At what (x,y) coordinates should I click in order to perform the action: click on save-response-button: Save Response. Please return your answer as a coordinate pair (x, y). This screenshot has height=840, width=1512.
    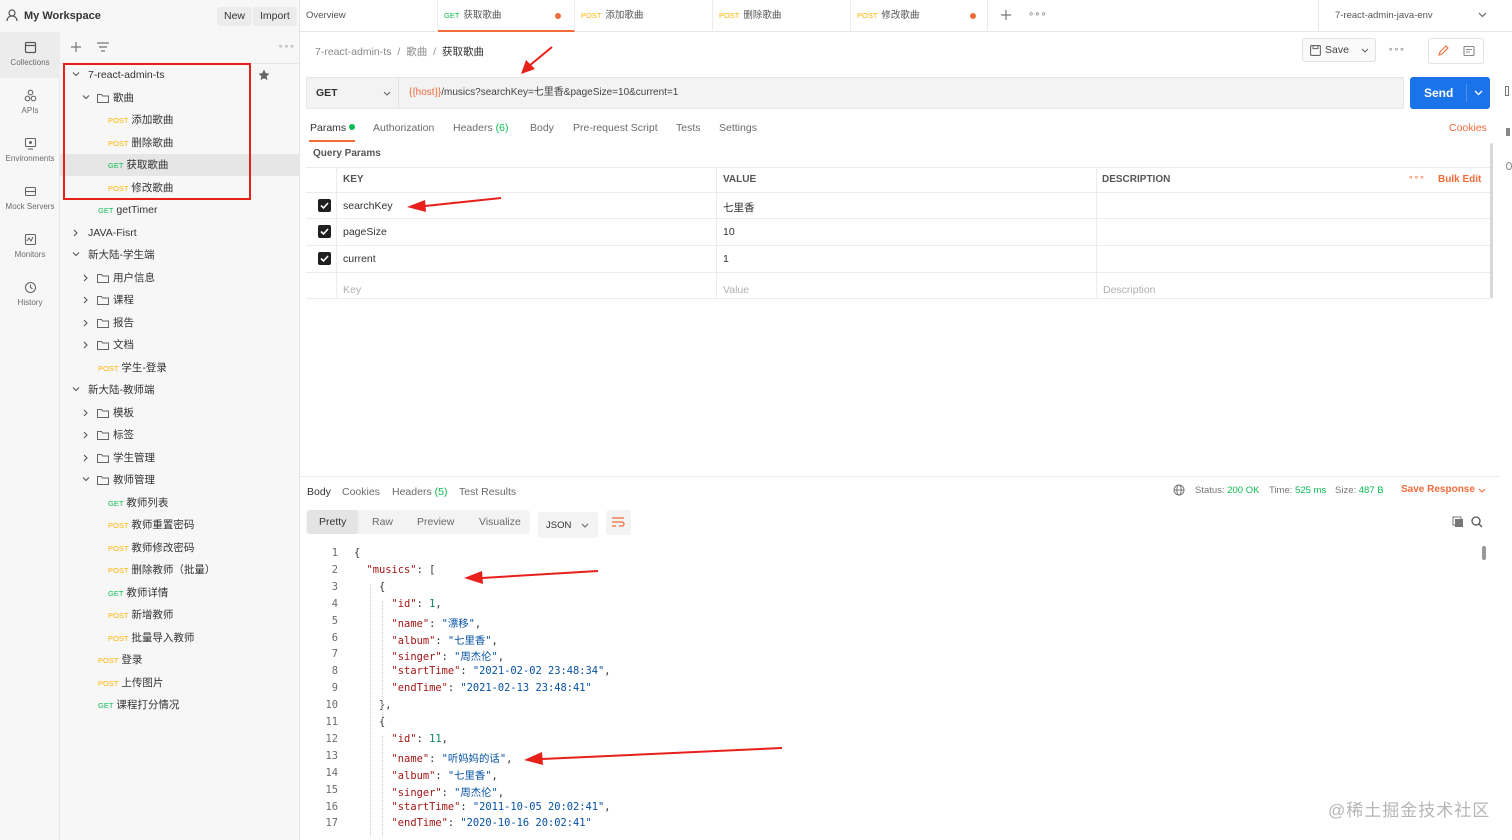
    Looking at the image, I should click on (1438, 489).